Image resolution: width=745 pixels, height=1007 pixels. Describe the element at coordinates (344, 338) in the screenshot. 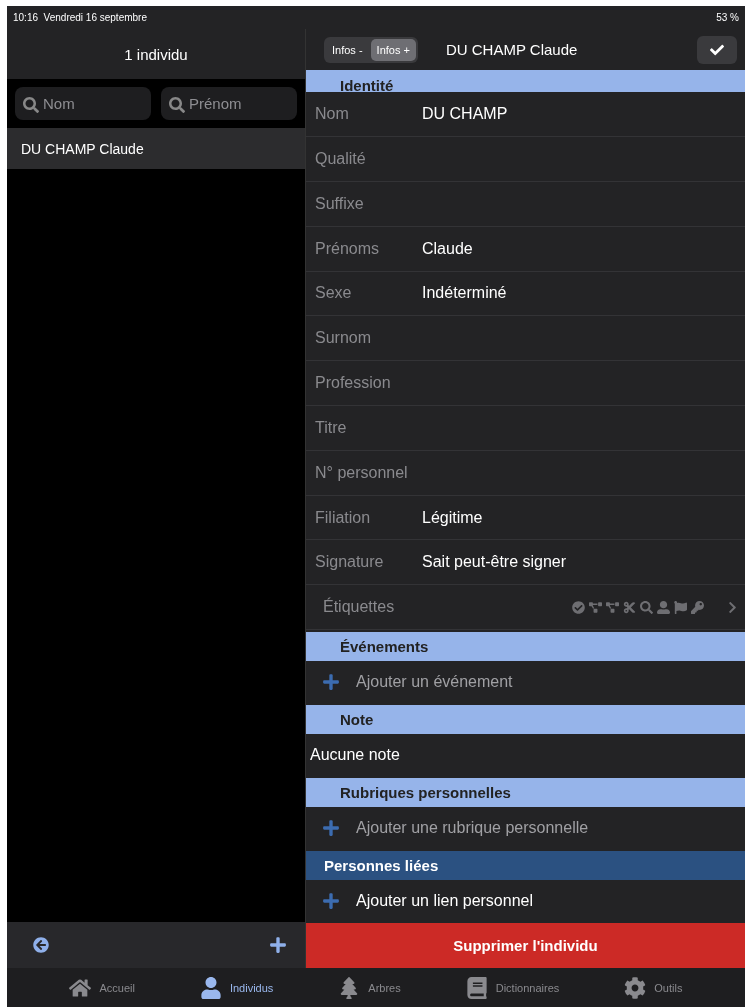

I see `field-label: Surnom` at that location.